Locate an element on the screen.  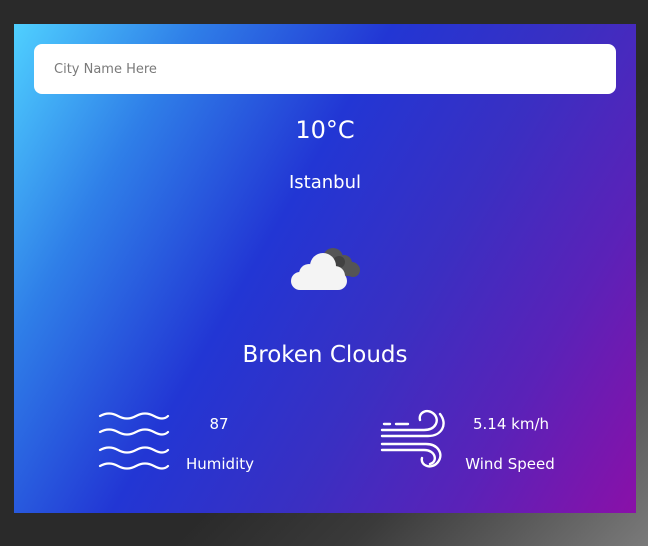
humidity-waves-icon is located at coordinates (134, 441).